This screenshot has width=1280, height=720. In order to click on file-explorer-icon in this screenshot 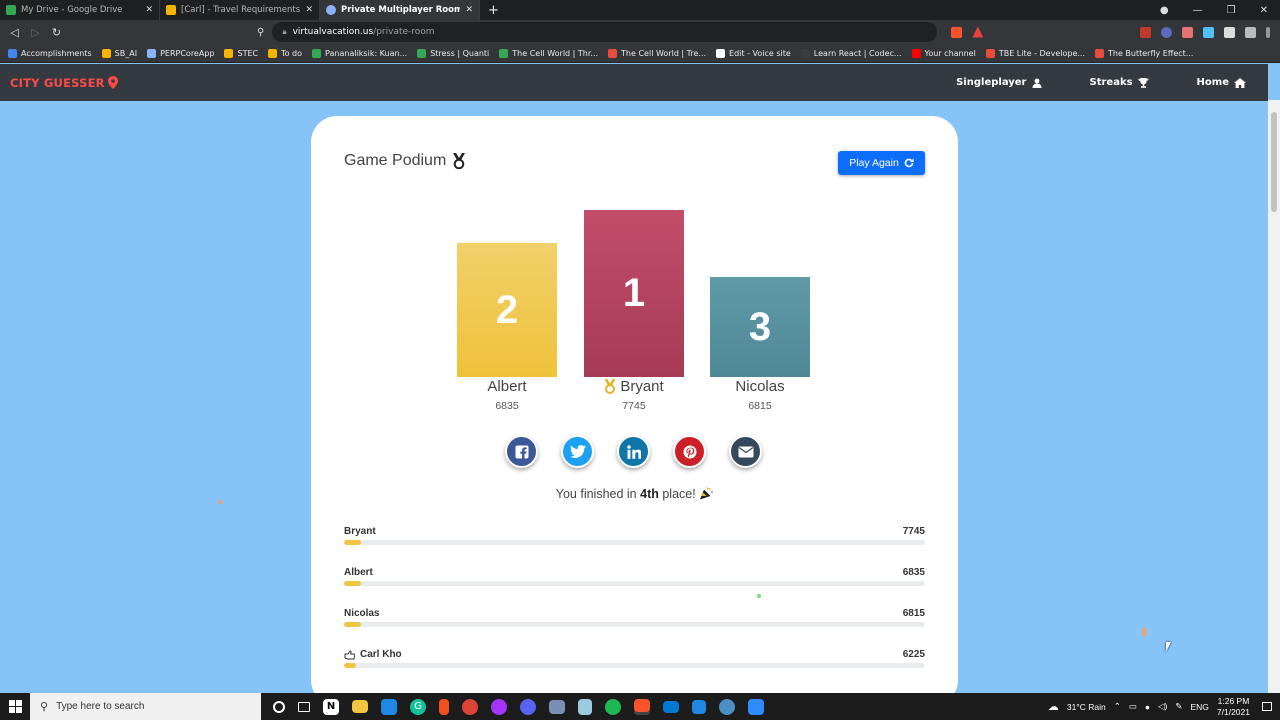, I will do `click(360, 706)`.